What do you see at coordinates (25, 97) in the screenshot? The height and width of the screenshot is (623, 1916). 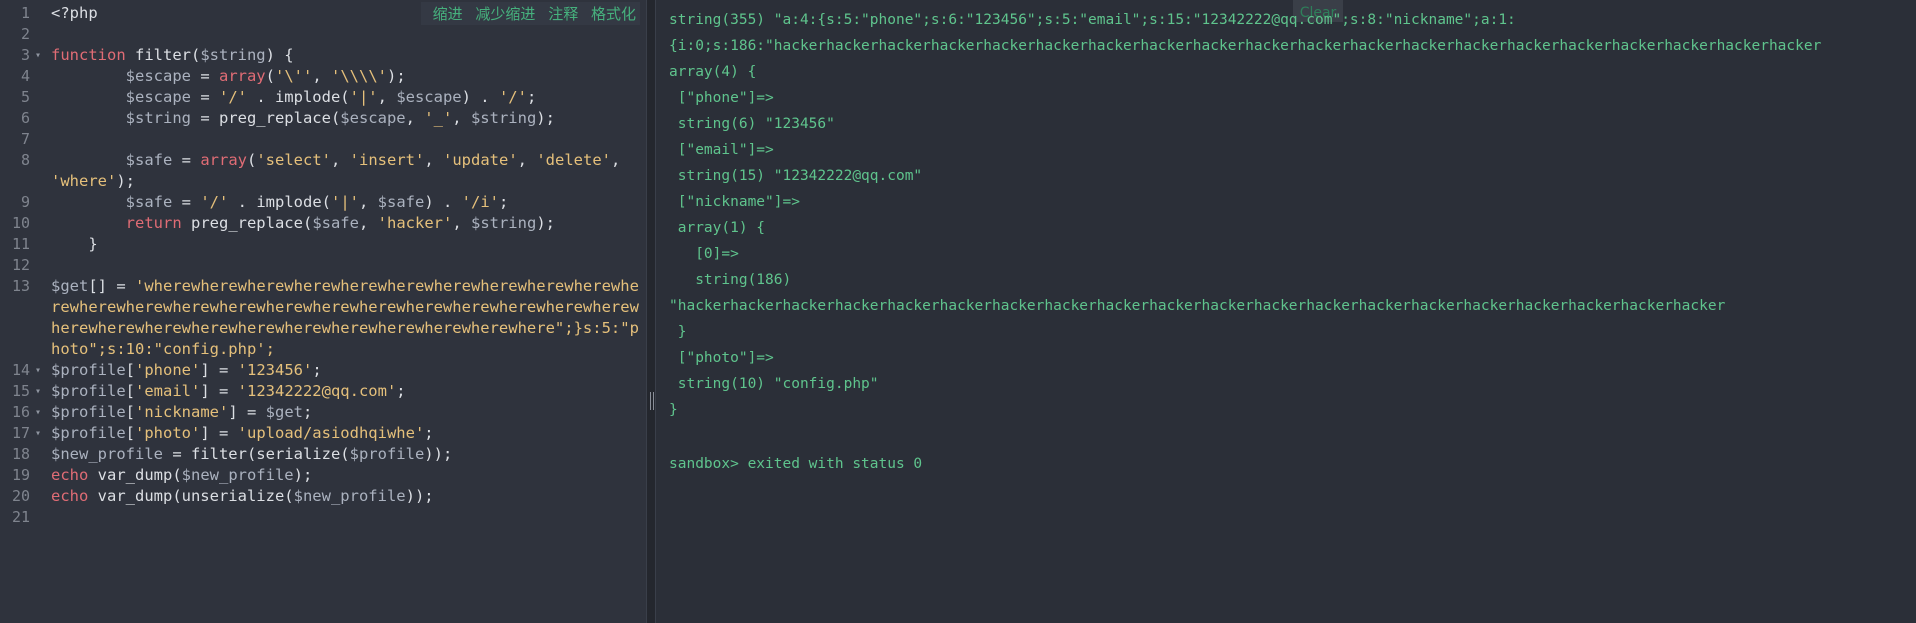 I see `line-number: 5` at bounding box center [25, 97].